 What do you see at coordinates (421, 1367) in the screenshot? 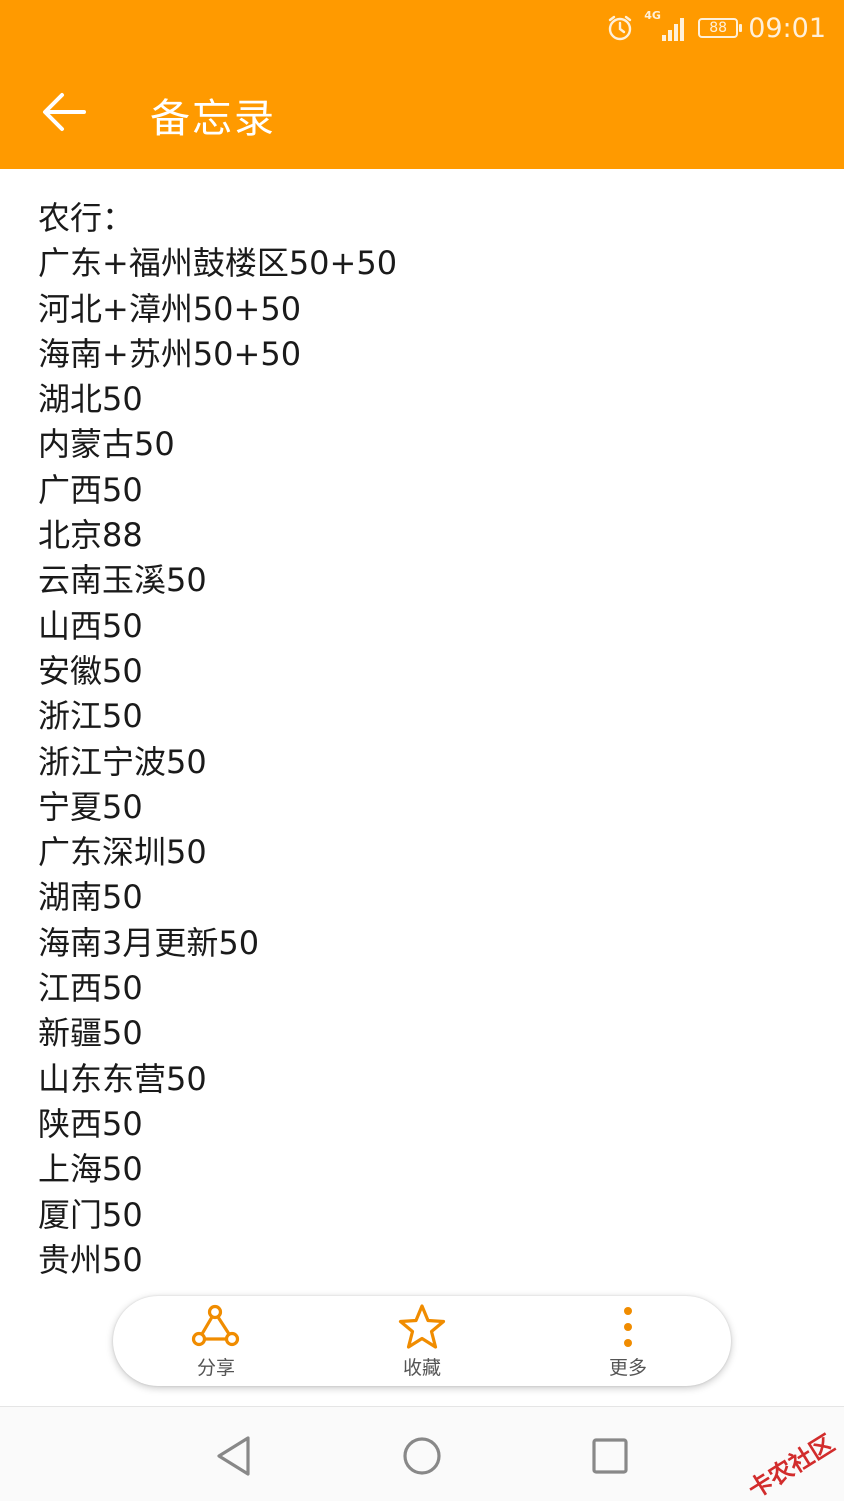
I see `favorite-label: 收藏` at bounding box center [421, 1367].